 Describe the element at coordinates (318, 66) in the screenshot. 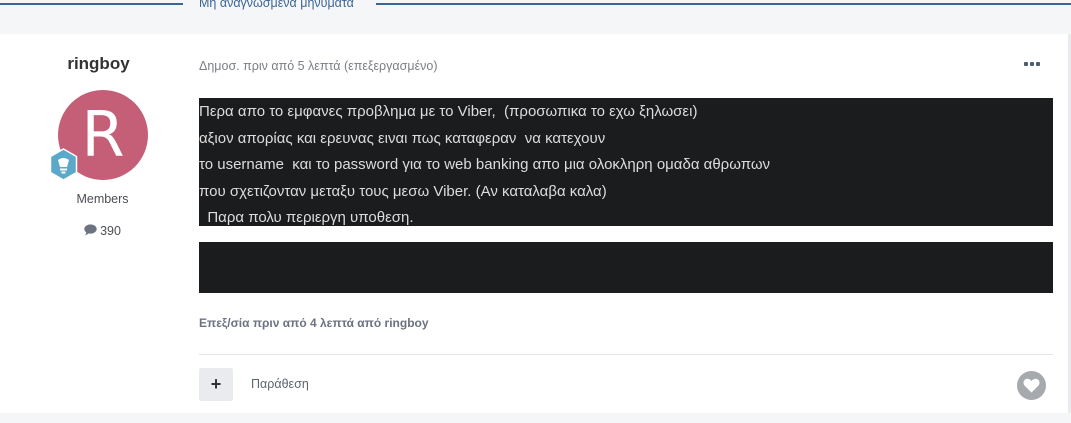

I see `post-meta: Δημοσ. πριν από 5 λεπτά (επεξεργασμένο)` at that location.